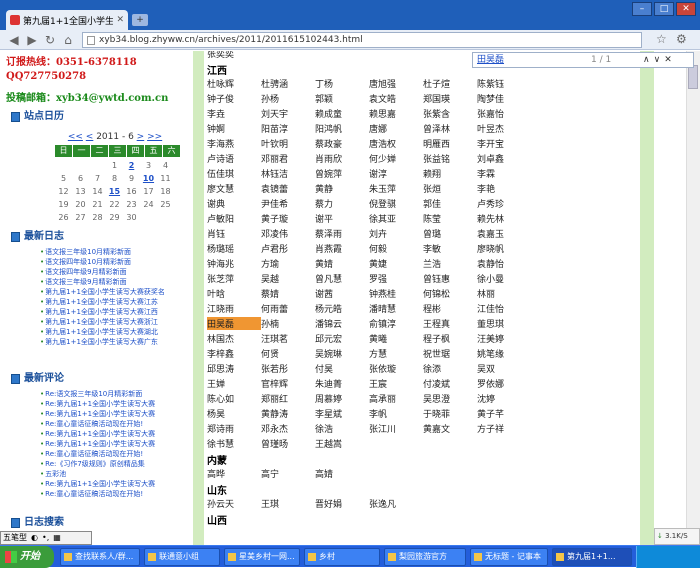  What do you see at coordinates (275, 130) in the screenshot?
I see `student-name: 阳苗淳` at bounding box center [275, 130].